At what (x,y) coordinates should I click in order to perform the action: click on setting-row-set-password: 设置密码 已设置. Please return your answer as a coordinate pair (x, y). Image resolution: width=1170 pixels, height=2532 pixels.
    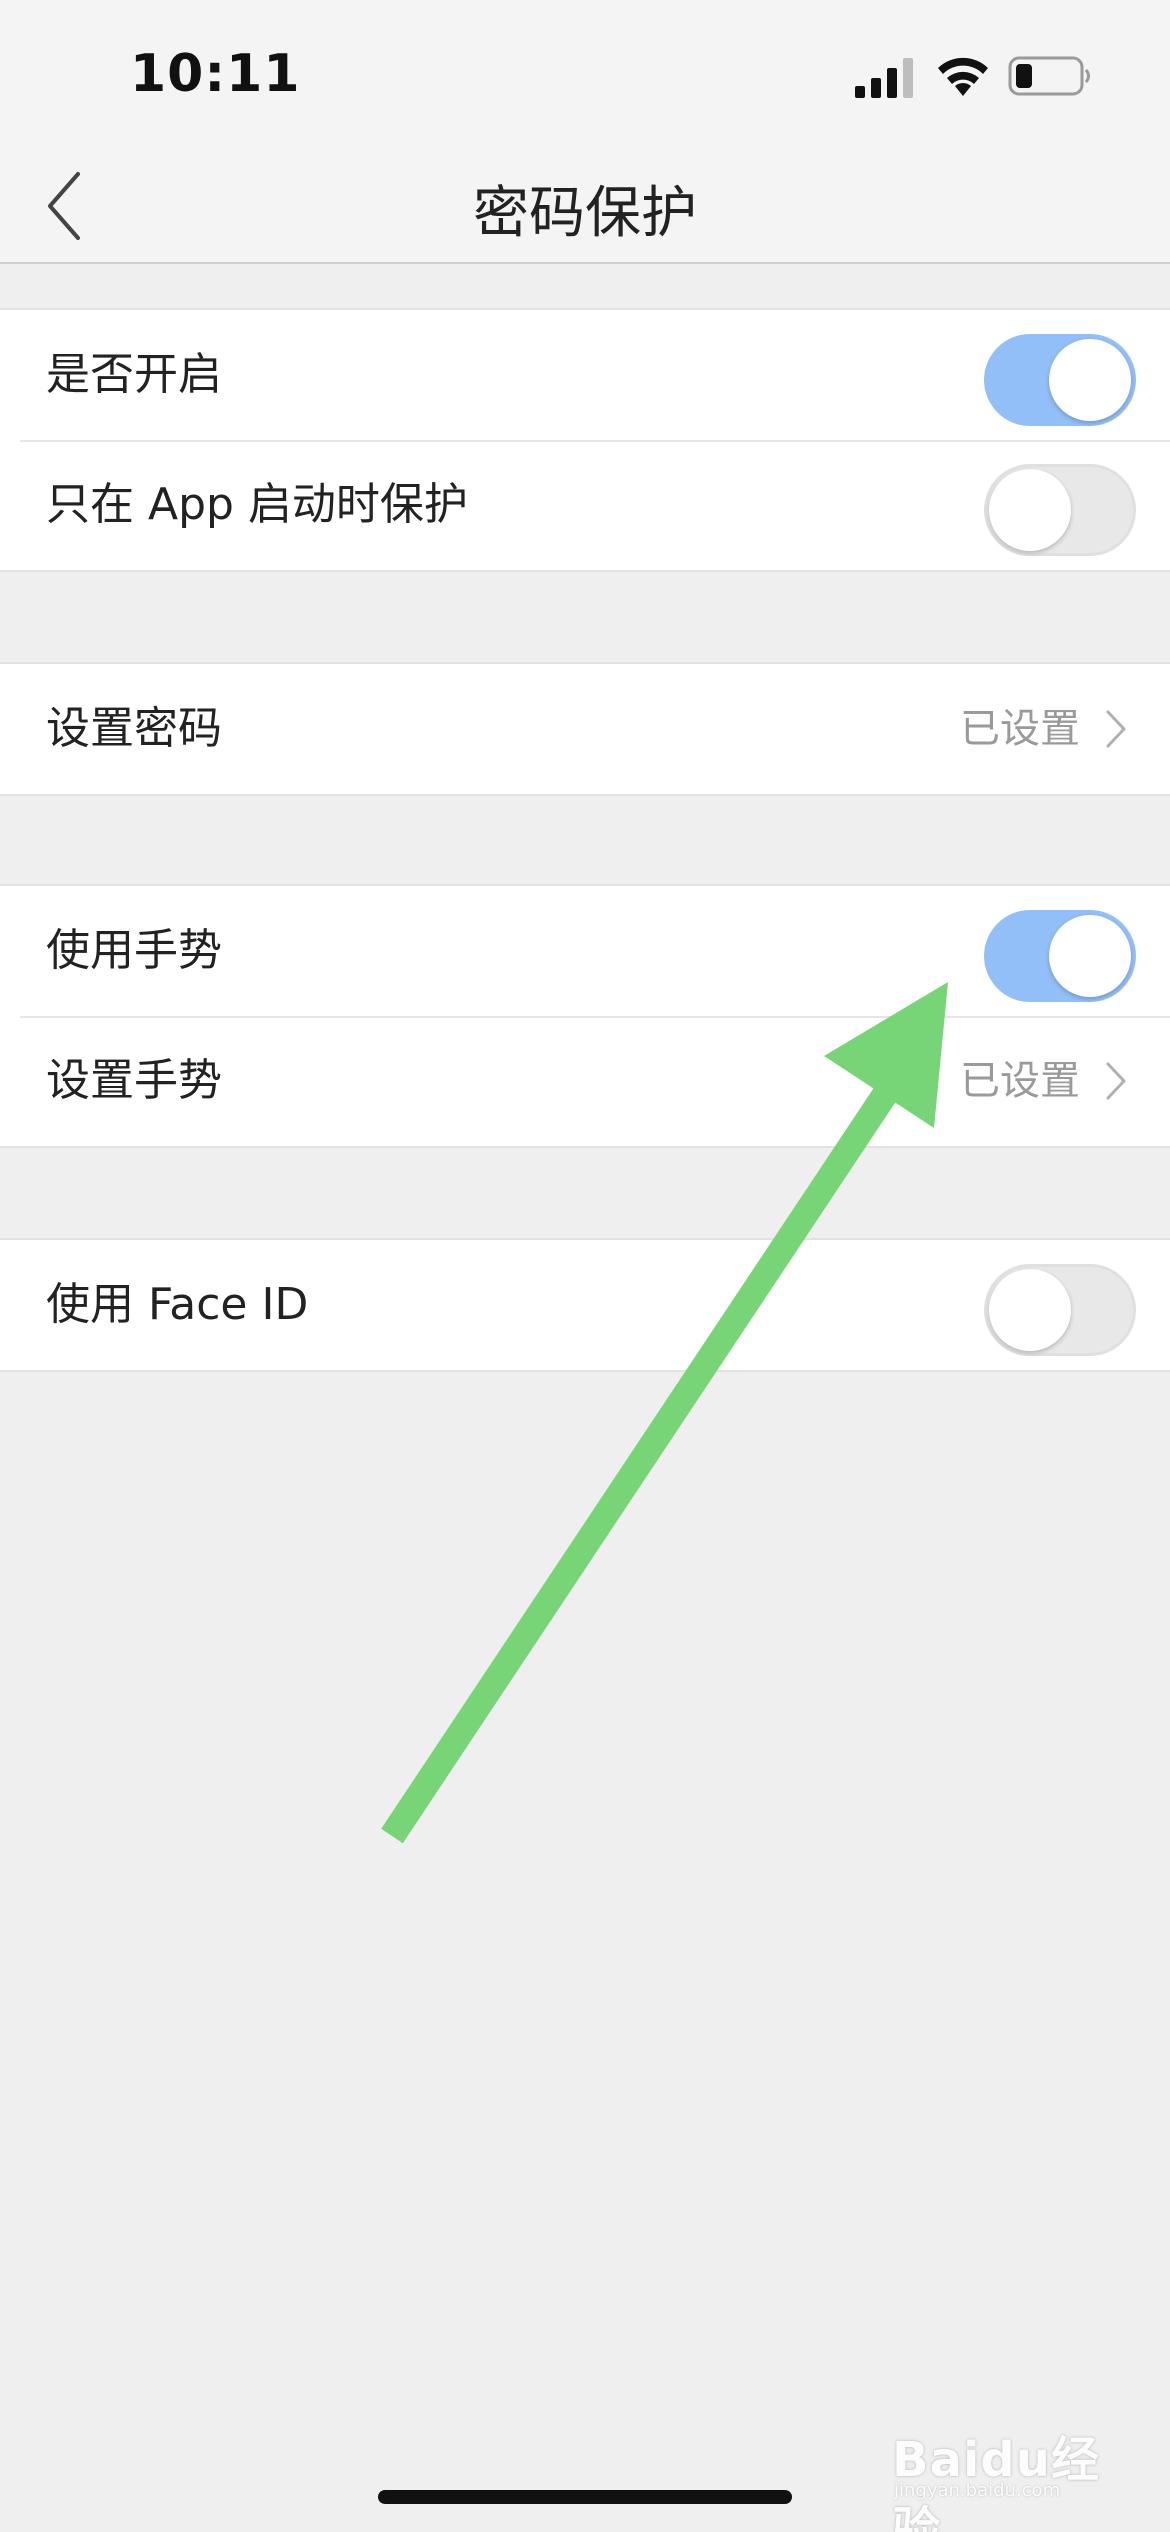
    Looking at the image, I should click on (585, 729).